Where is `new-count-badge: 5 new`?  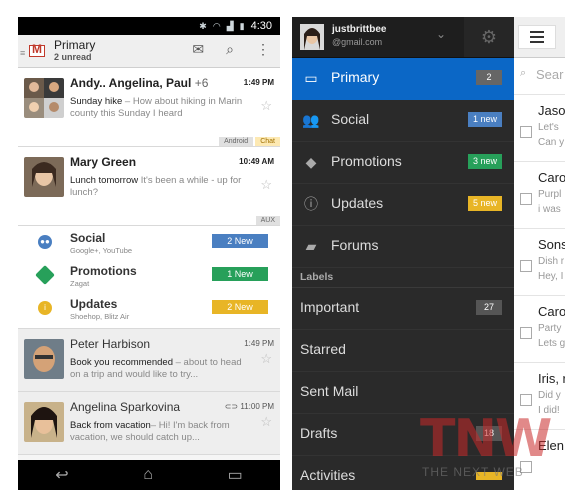 new-count-badge: 5 new is located at coordinates (484, 203).